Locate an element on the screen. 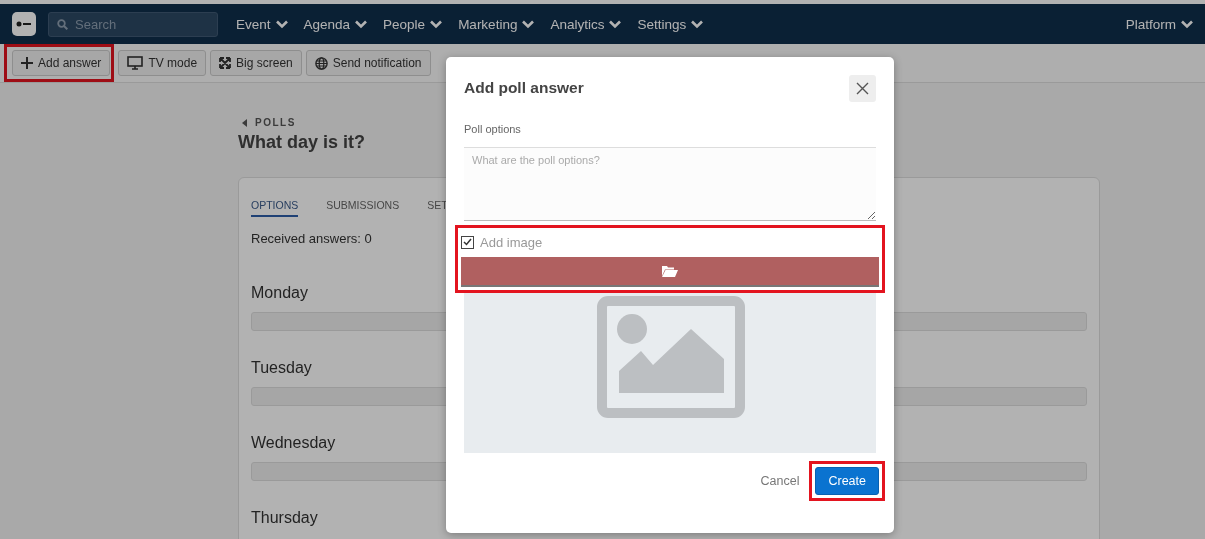 This screenshot has height=539, width=1205. toolbar-button: Send notification is located at coordinates (368, 63).